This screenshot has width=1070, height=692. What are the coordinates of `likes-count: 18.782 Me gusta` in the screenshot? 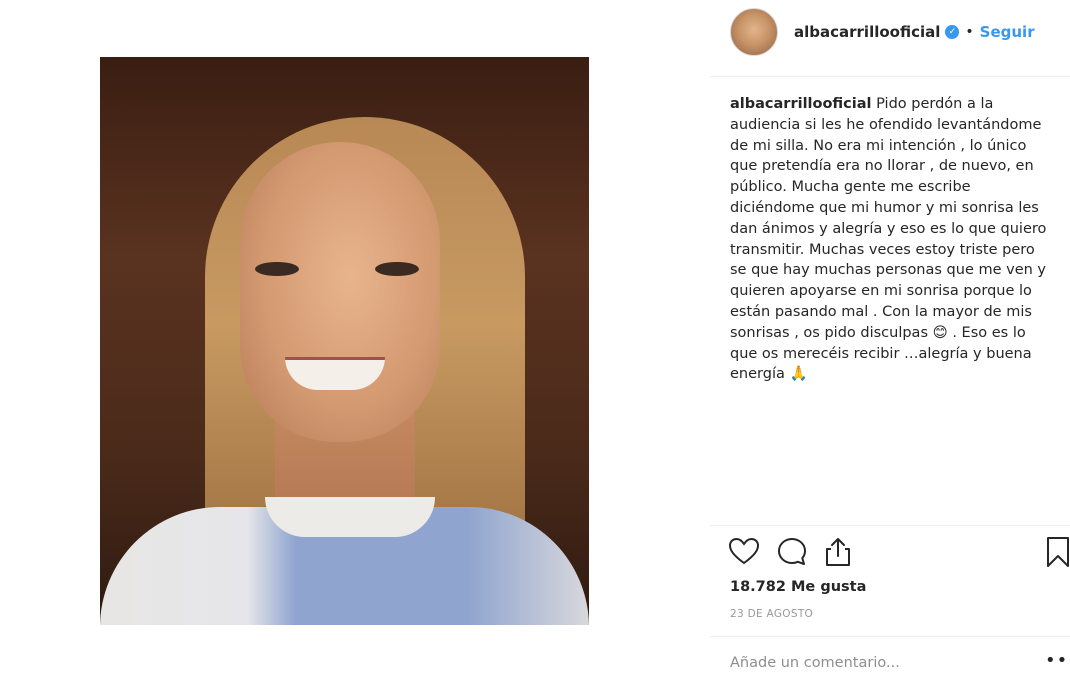 It's located at (798, 587).